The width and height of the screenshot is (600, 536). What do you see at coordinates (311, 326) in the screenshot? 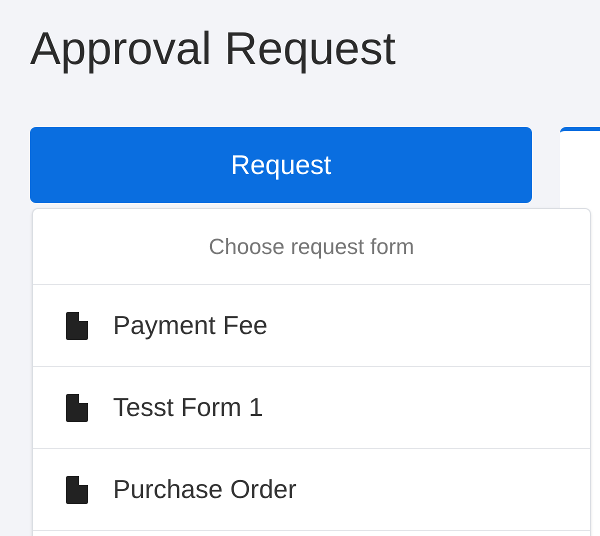
I see `menu-item: Payment Fee` at bounding box center [311, 326].